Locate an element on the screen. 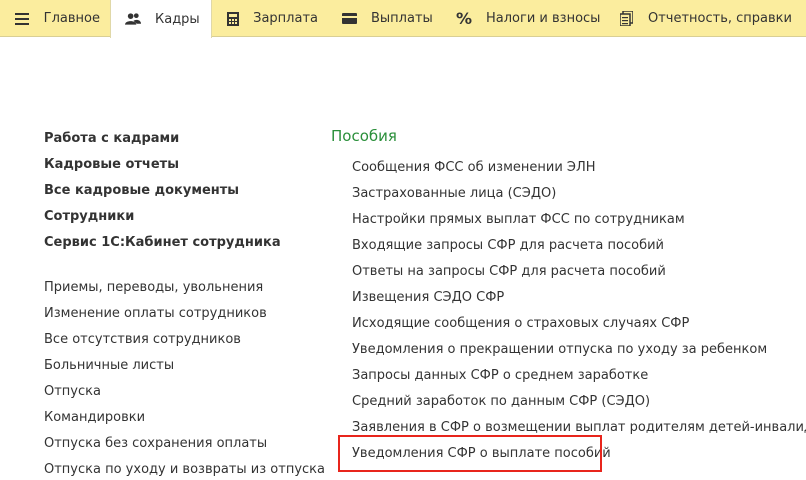 The height and width of the screenshot is (480, 806). tab-taxes: % Налоги и взносы is located at coordinates (523, 18).